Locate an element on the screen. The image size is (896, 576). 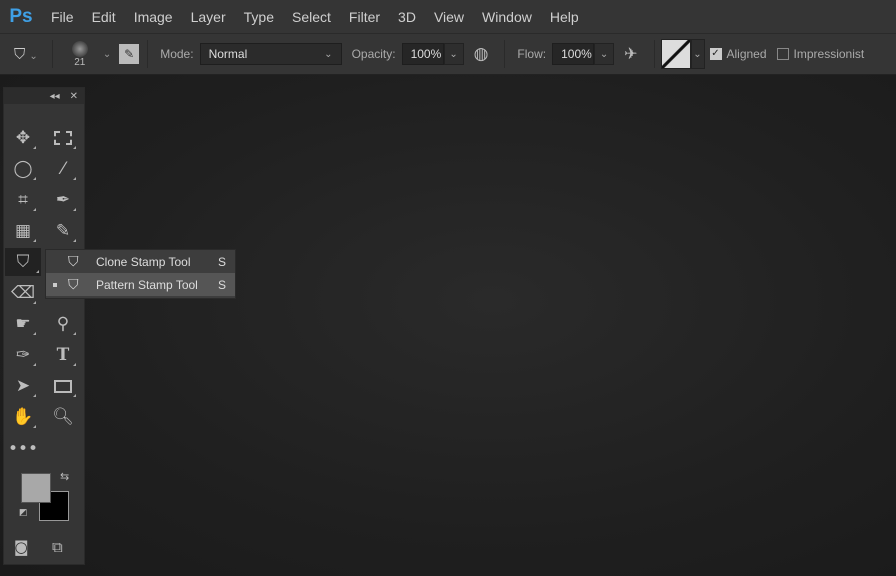
brush-preset-picker: 21 is located at coordinates (80, 54).